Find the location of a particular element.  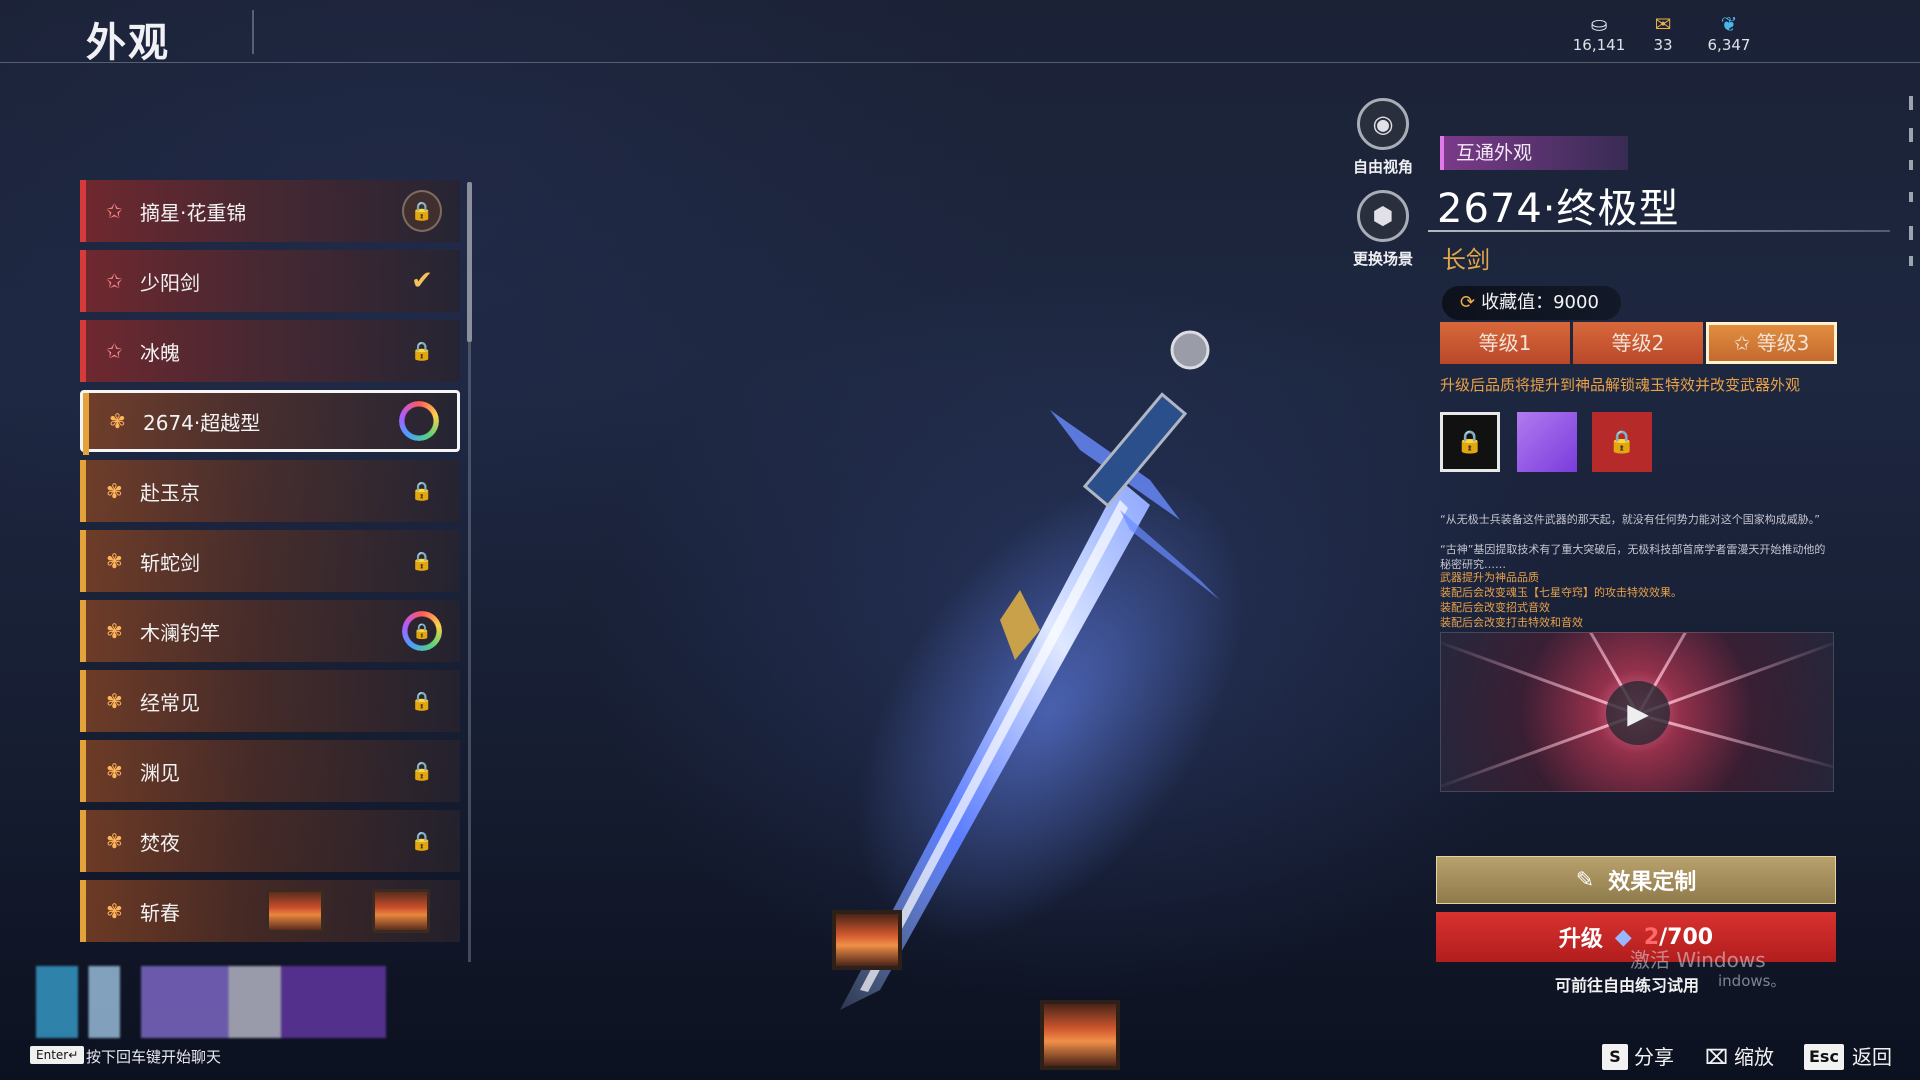

list-item-label: 少阳剑 is located at coordinates (170, 282).